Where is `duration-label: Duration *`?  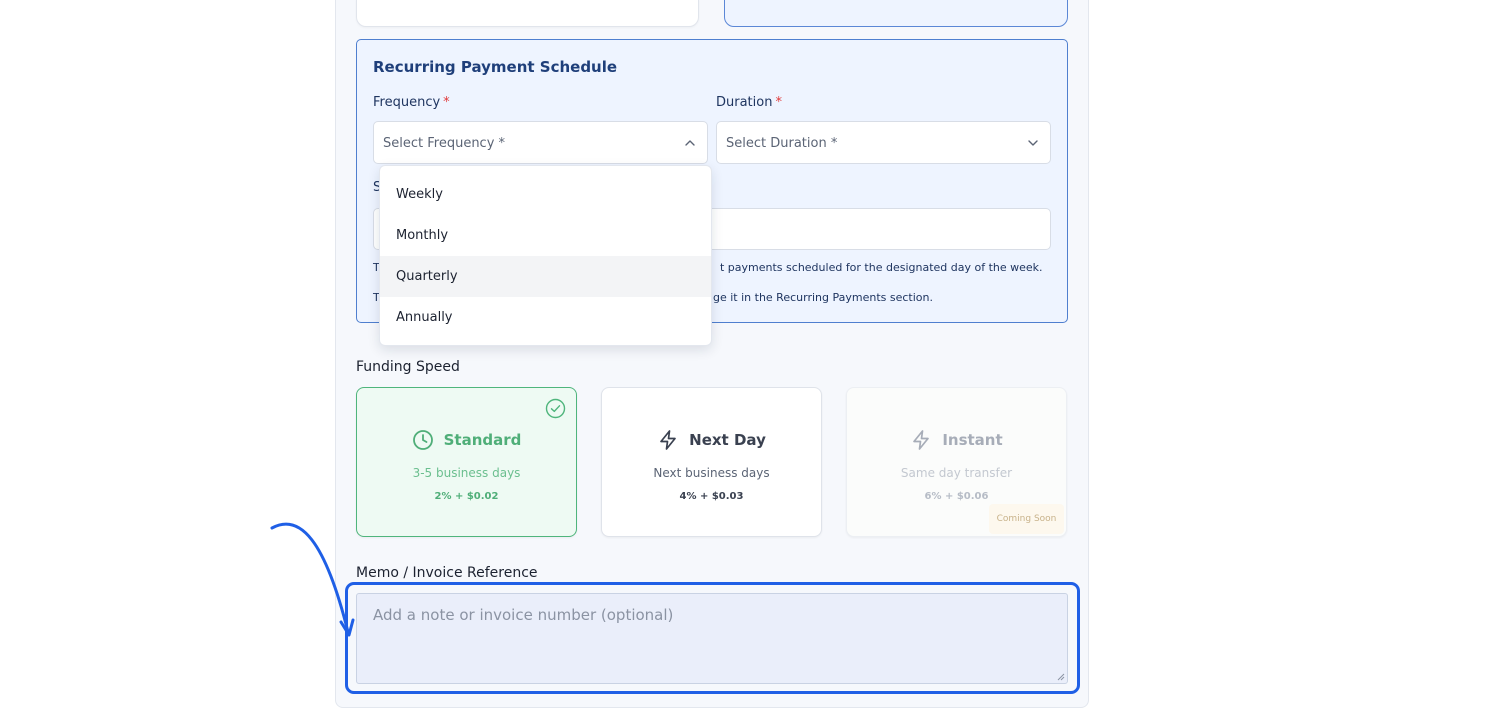 duration-label: Duration * is located at coordinates (749, 102).